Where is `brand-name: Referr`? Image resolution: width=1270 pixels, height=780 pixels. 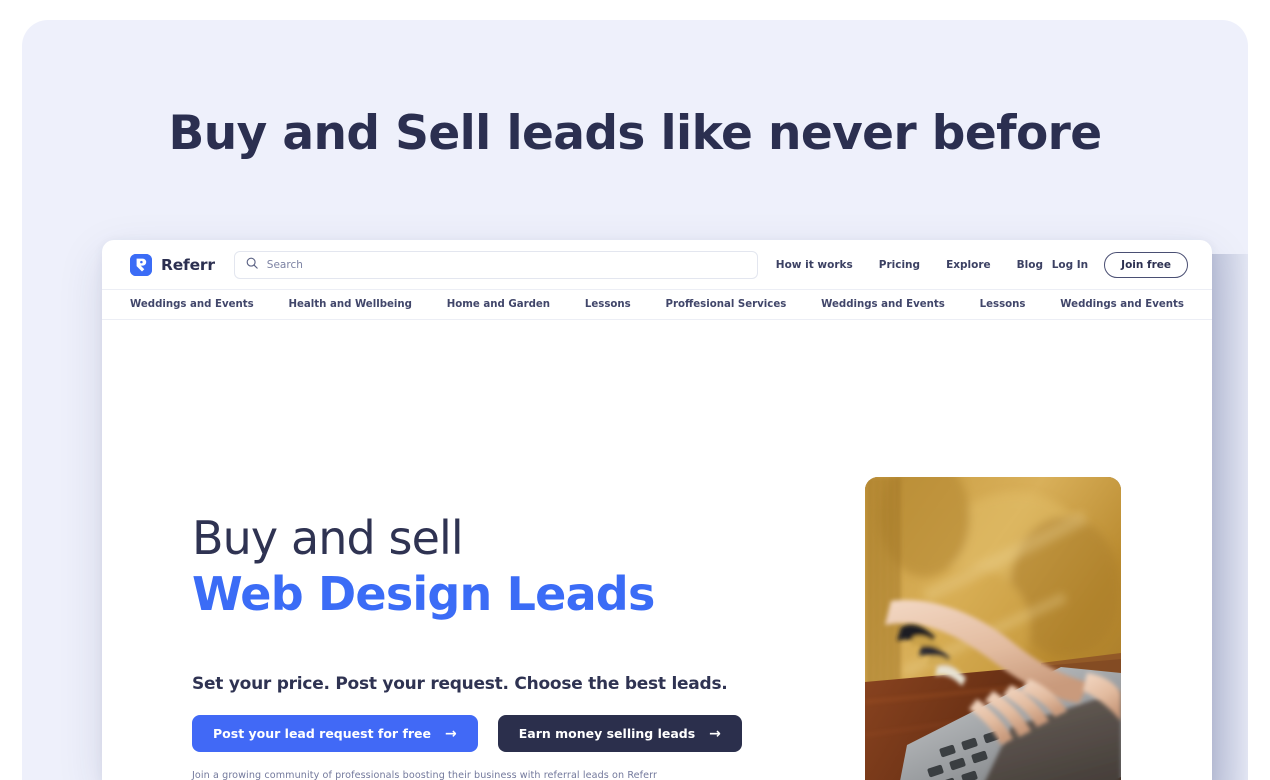
brand-name: Referr is located at coordinates (188, 264).